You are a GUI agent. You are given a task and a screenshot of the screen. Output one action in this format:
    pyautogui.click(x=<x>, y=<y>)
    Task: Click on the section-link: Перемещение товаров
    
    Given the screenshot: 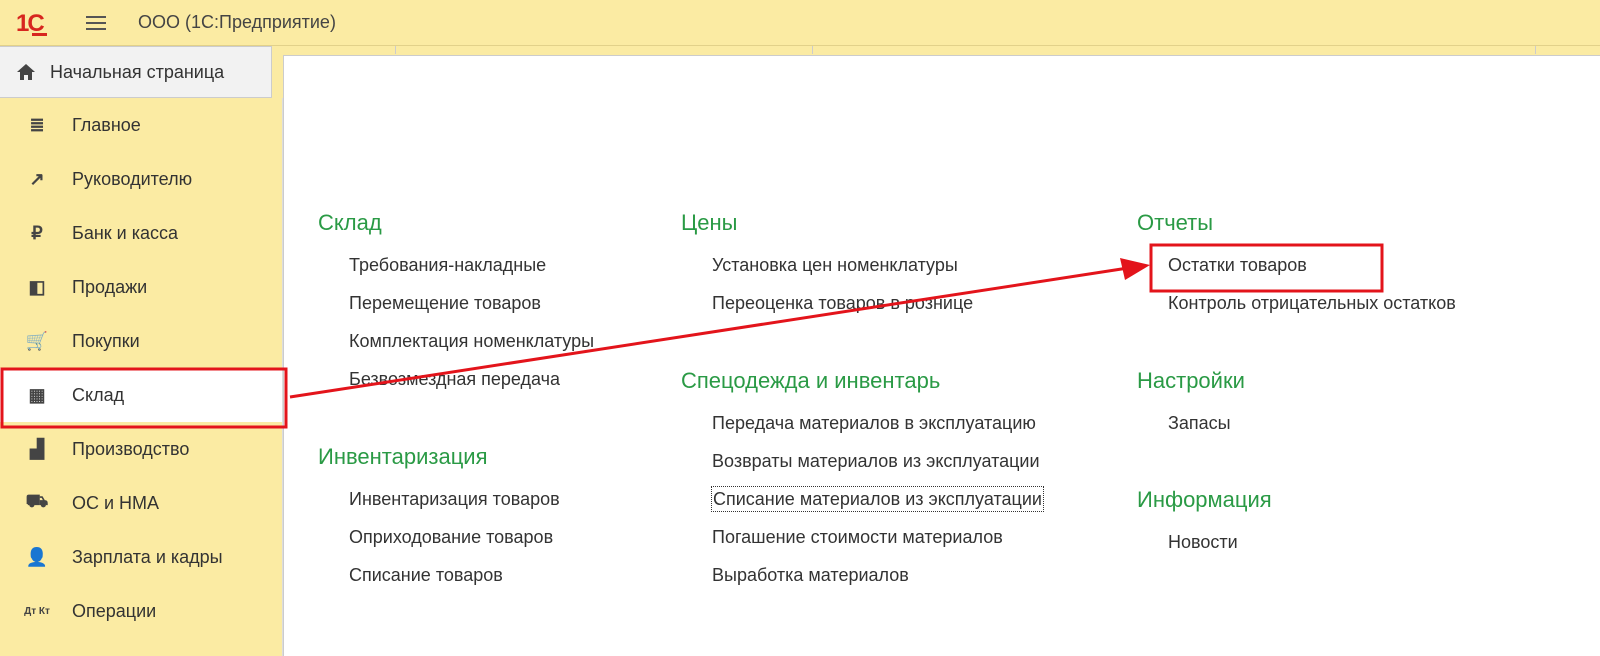 What is the action you would take?
    pyautogui.click(x=471, y=303)
    